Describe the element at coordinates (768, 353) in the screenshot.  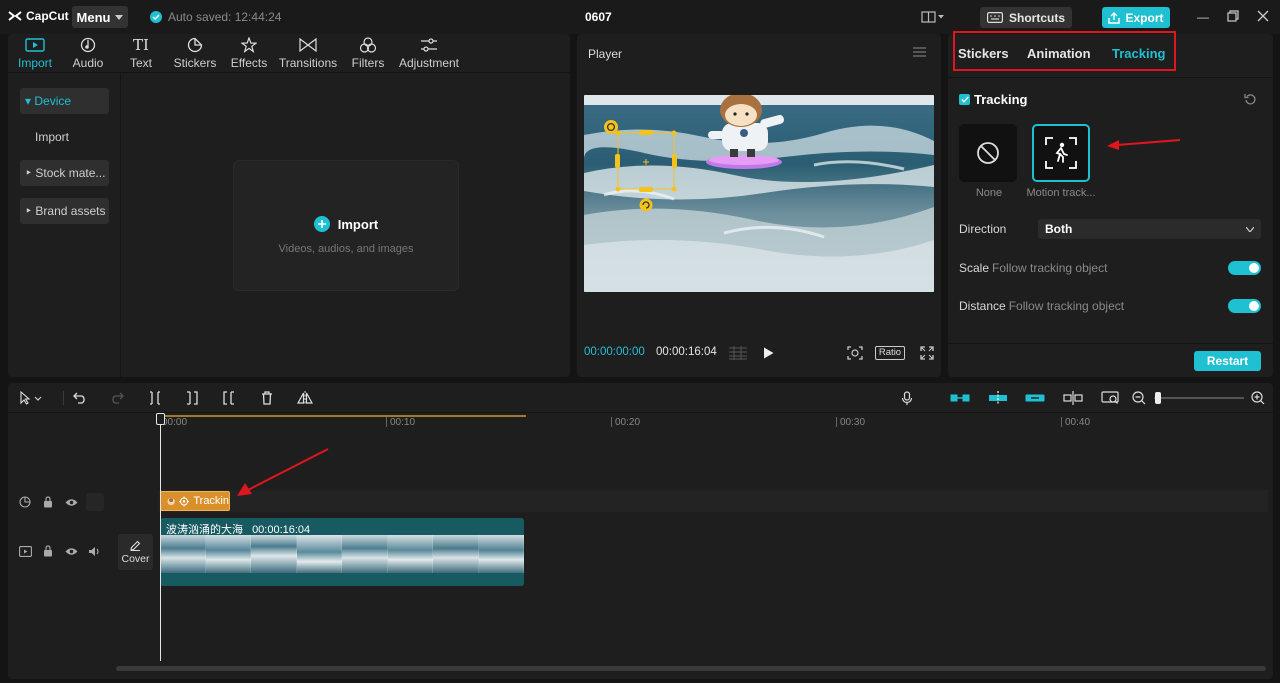
I see `play-icon` at that location.